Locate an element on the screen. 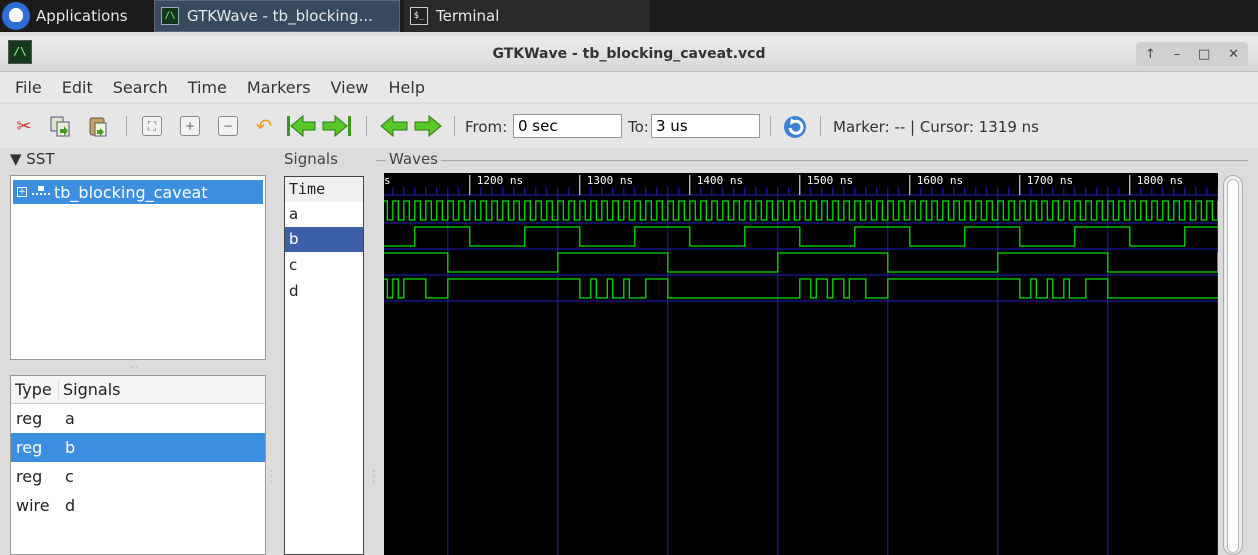  window-controls: ↑ – □ ✕ is located at coordinates (1192, 54).